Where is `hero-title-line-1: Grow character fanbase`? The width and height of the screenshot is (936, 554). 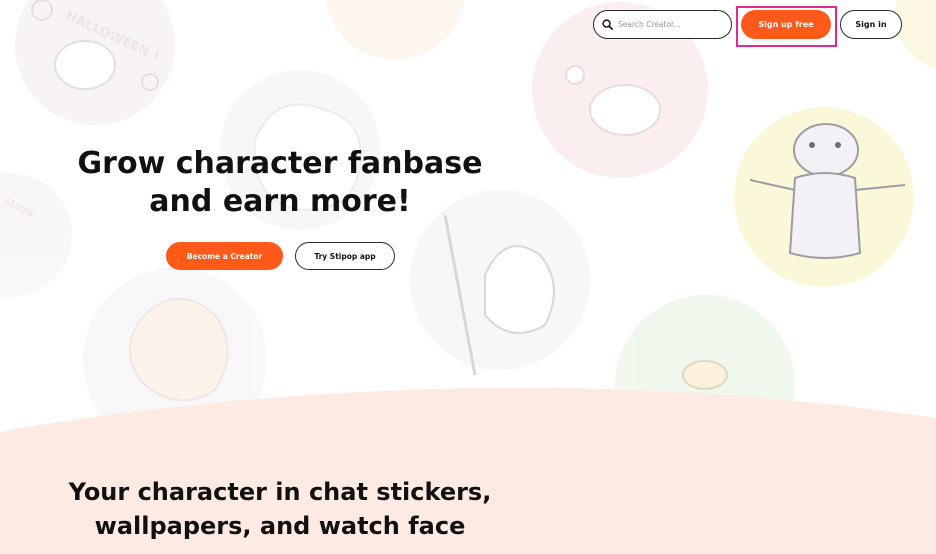 hero-title-line-1: Grow character fanbase is located at coordinates (280, 163).